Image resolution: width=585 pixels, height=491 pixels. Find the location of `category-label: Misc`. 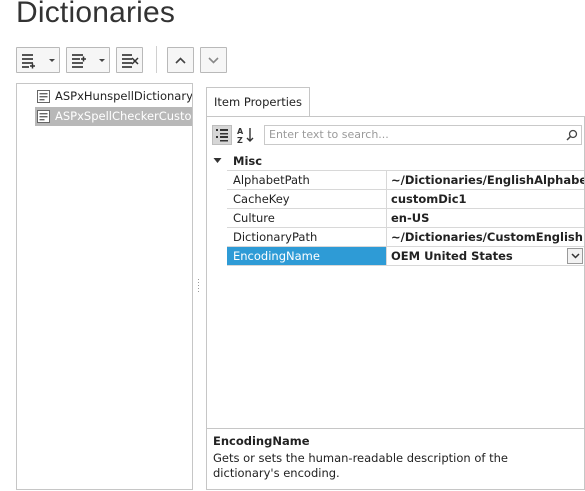

category-label: Misc is located at coordinates (248, 161).